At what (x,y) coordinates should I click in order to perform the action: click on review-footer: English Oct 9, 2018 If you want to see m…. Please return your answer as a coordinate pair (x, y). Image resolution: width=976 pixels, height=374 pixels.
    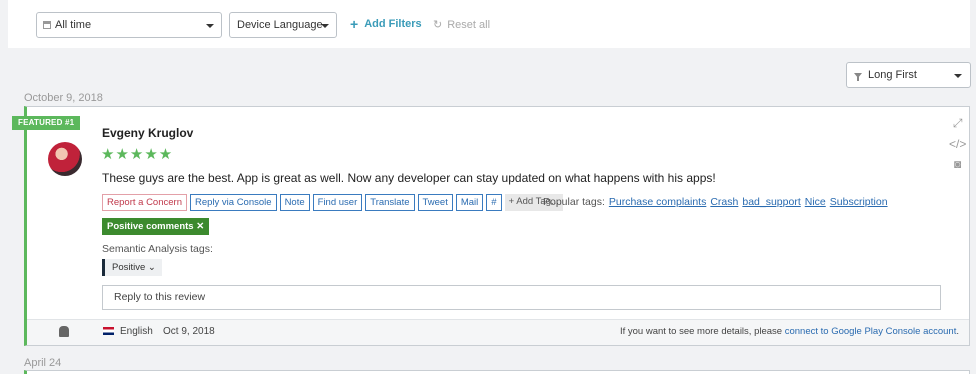
    Looking at the image, I should click on (498, 332).